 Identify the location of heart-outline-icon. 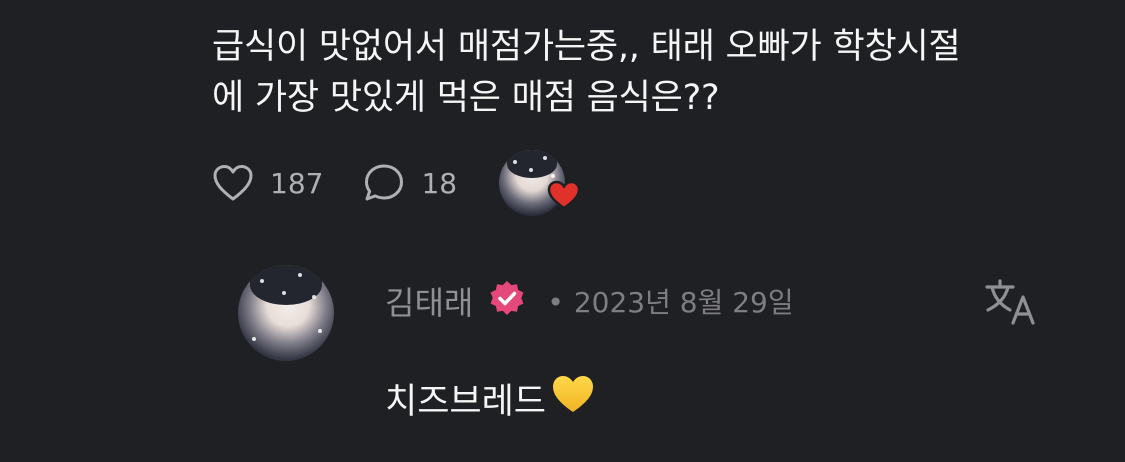
(233, 183).